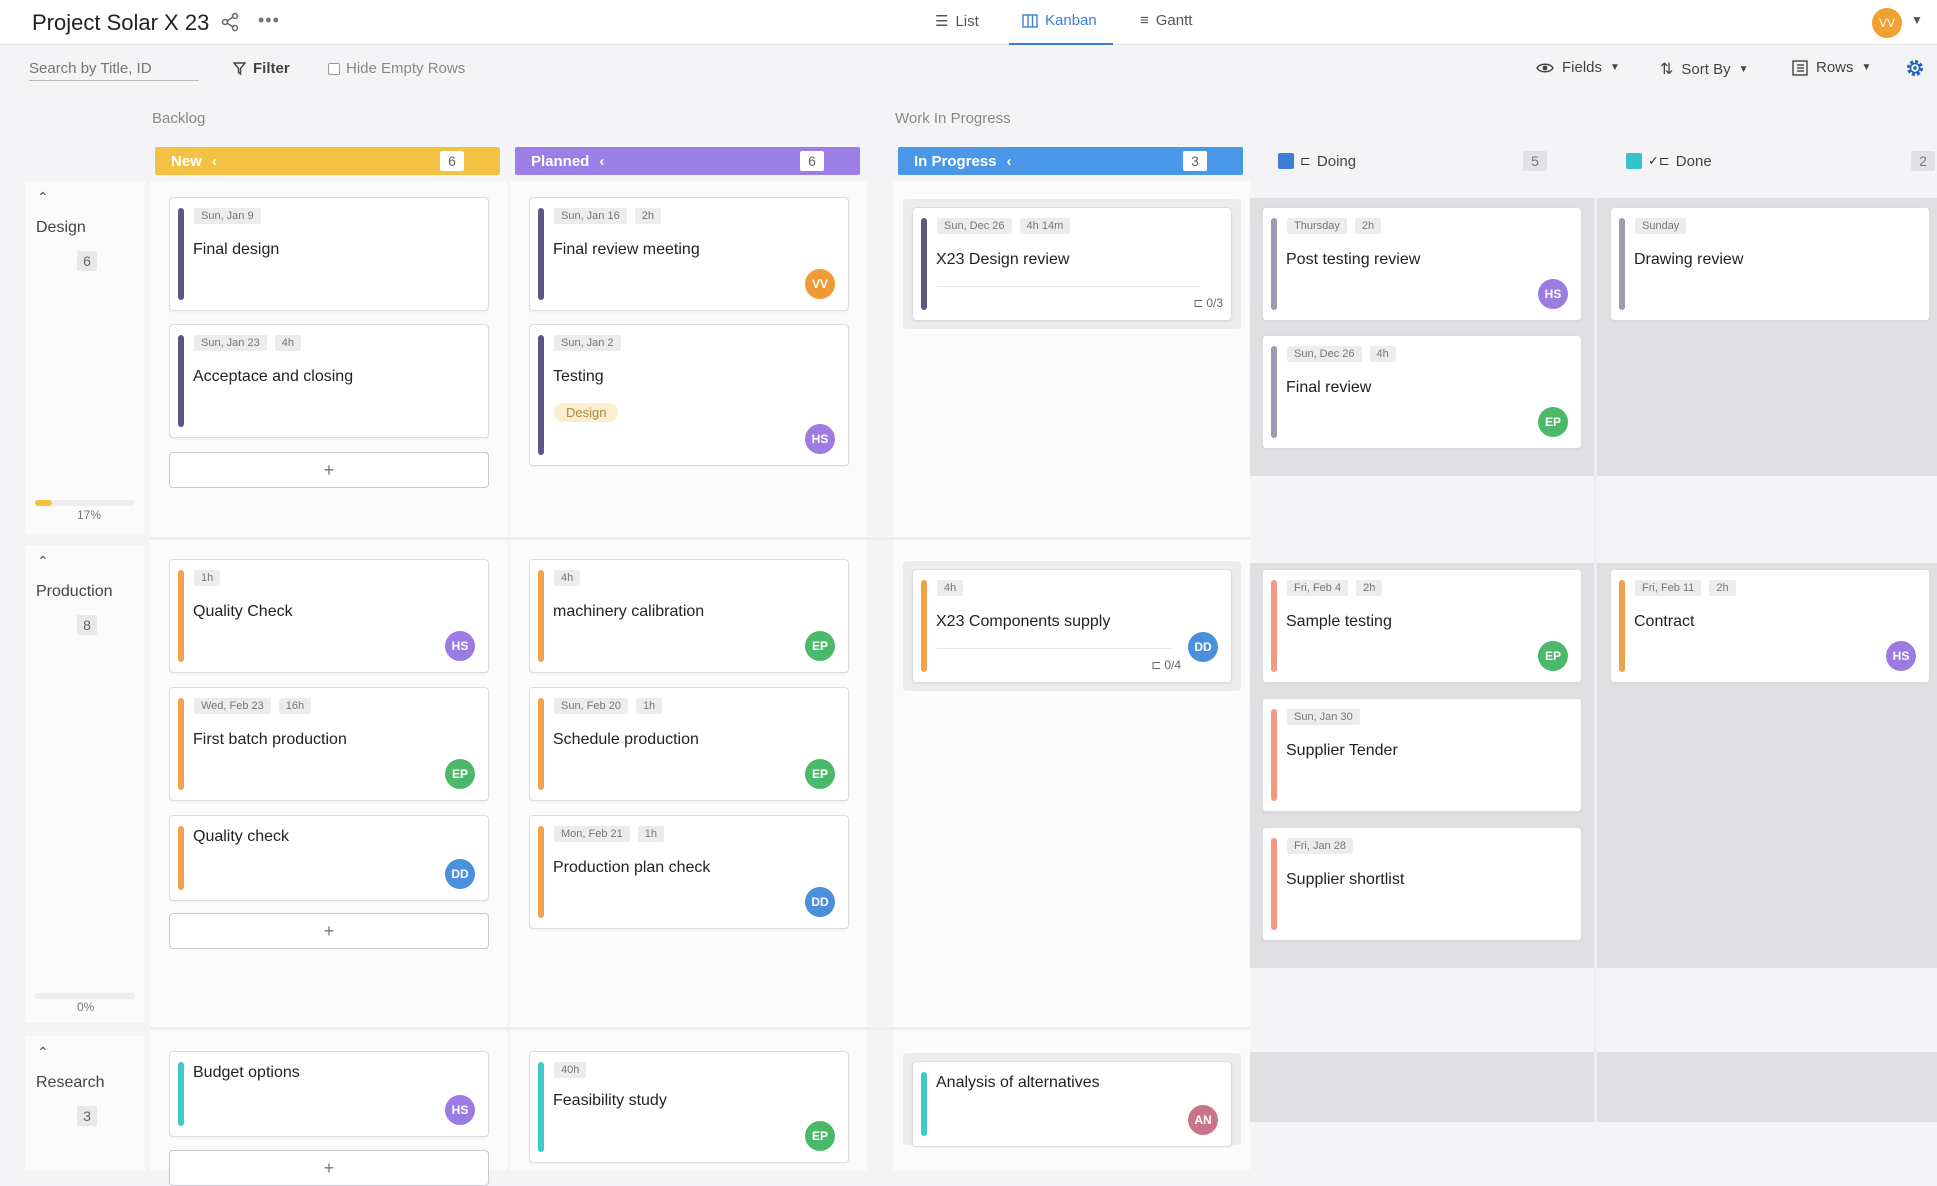 This screenshot has height=1186, width=1937. I want to click on column-count: 6, so click(452, 161).